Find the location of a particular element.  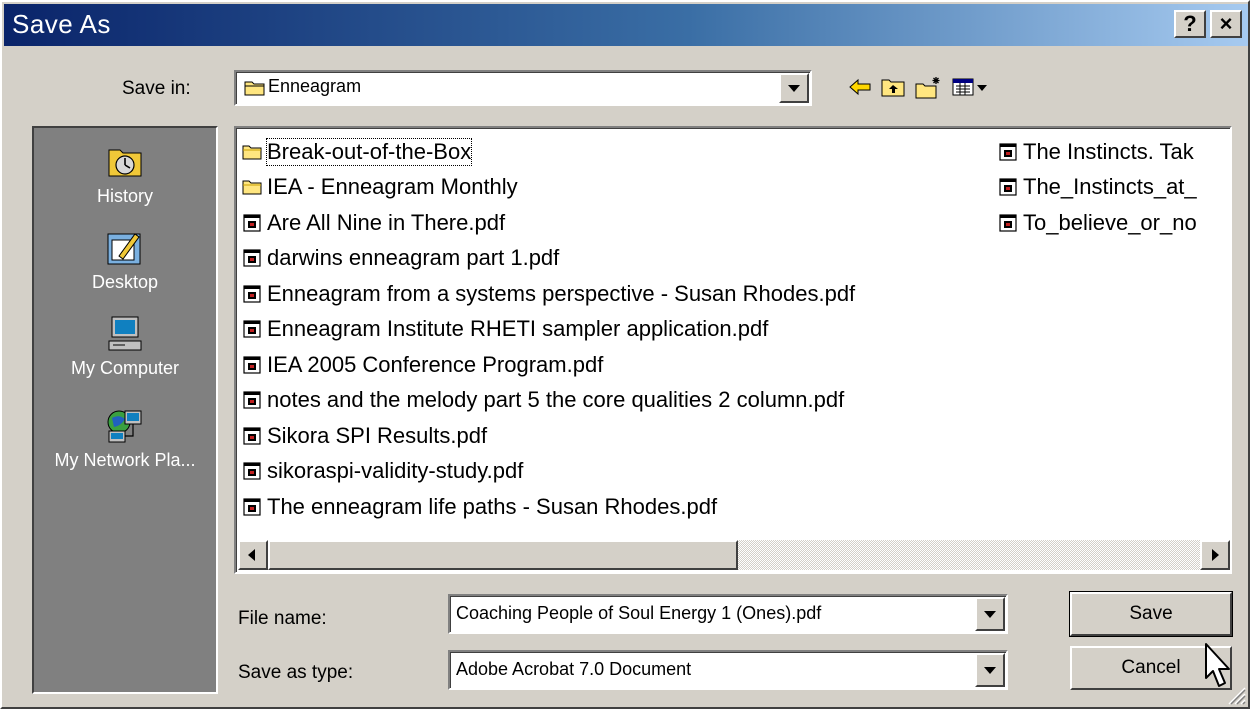

file-item: IEA 2005 Conference Program.pdf is located at coordinates (548, 365).